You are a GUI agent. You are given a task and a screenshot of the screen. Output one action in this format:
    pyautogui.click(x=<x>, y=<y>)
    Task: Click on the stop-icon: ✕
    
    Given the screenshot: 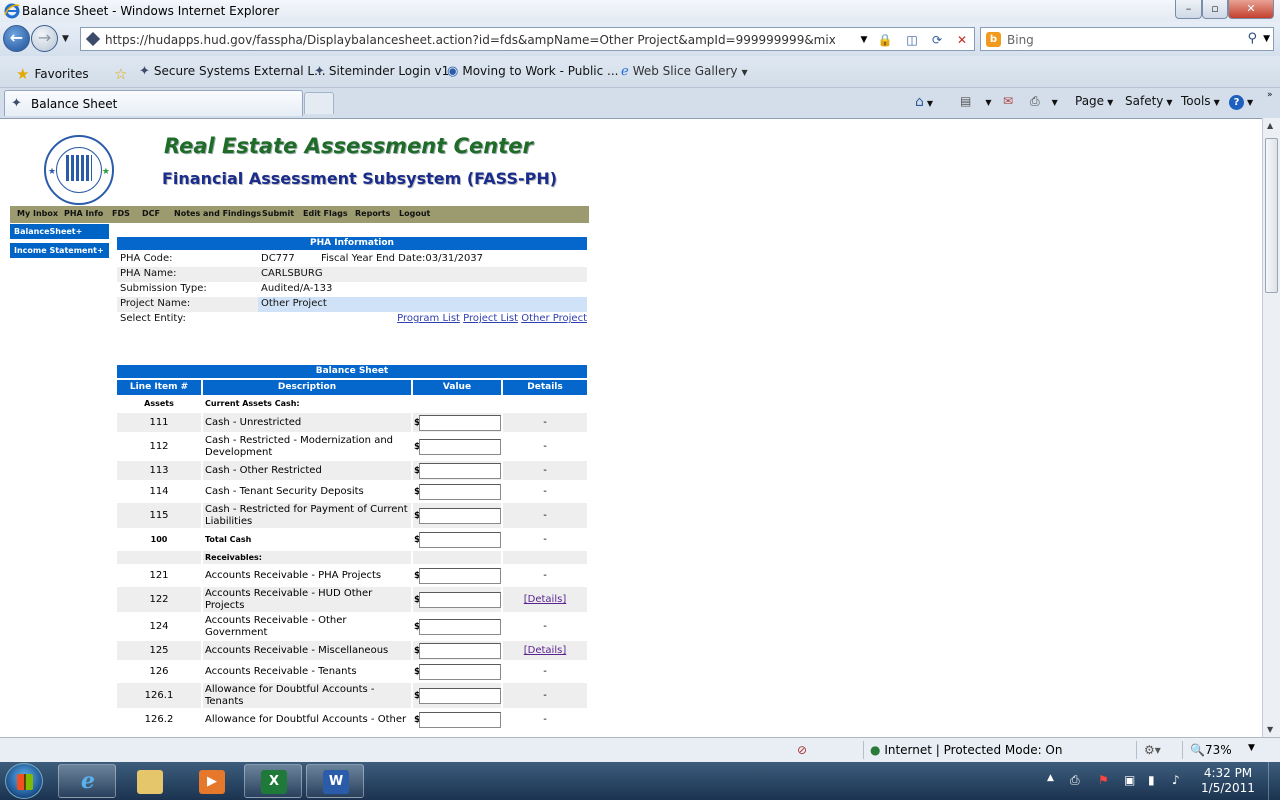 What is the action you would take?
    pyautogui.click(x=962, y=40)
    